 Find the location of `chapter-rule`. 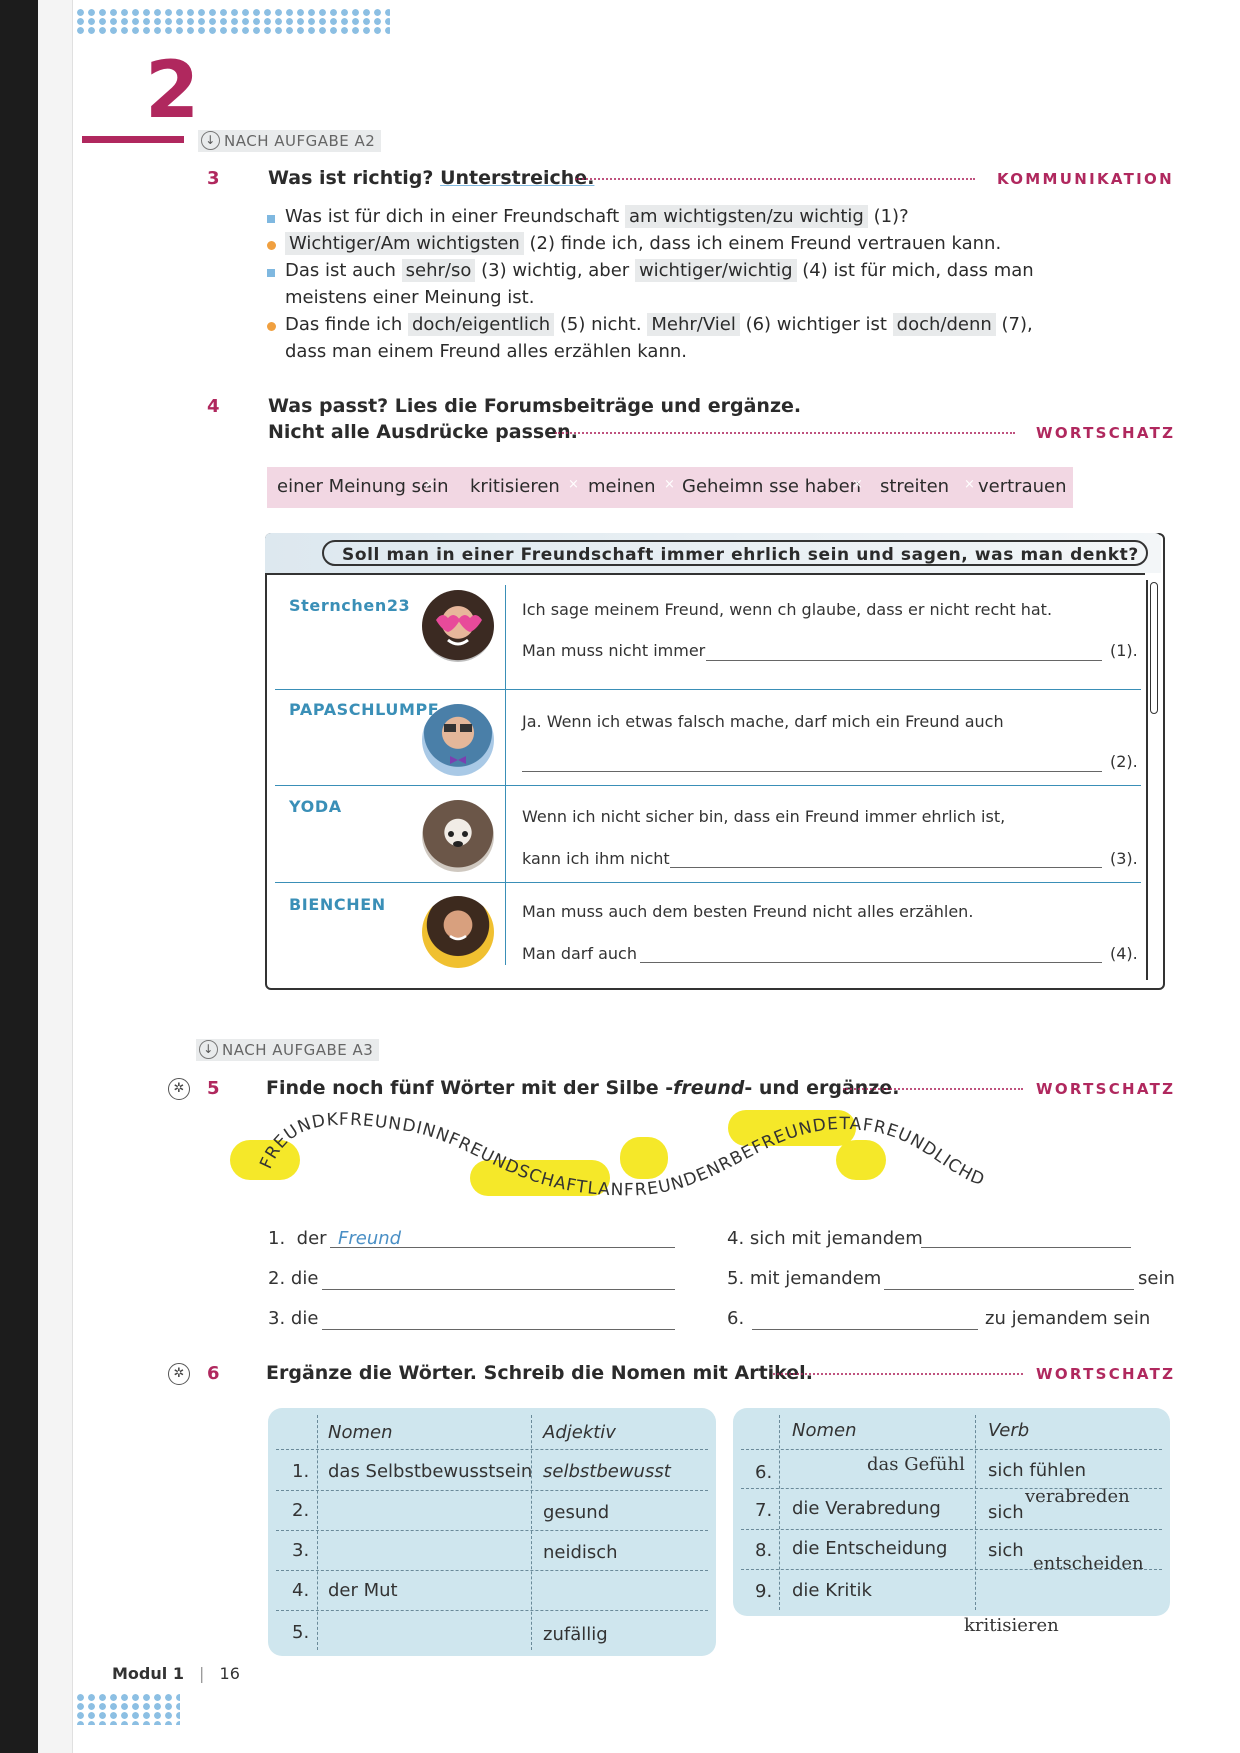

chapter-rule is located at coordinates (133, 139).